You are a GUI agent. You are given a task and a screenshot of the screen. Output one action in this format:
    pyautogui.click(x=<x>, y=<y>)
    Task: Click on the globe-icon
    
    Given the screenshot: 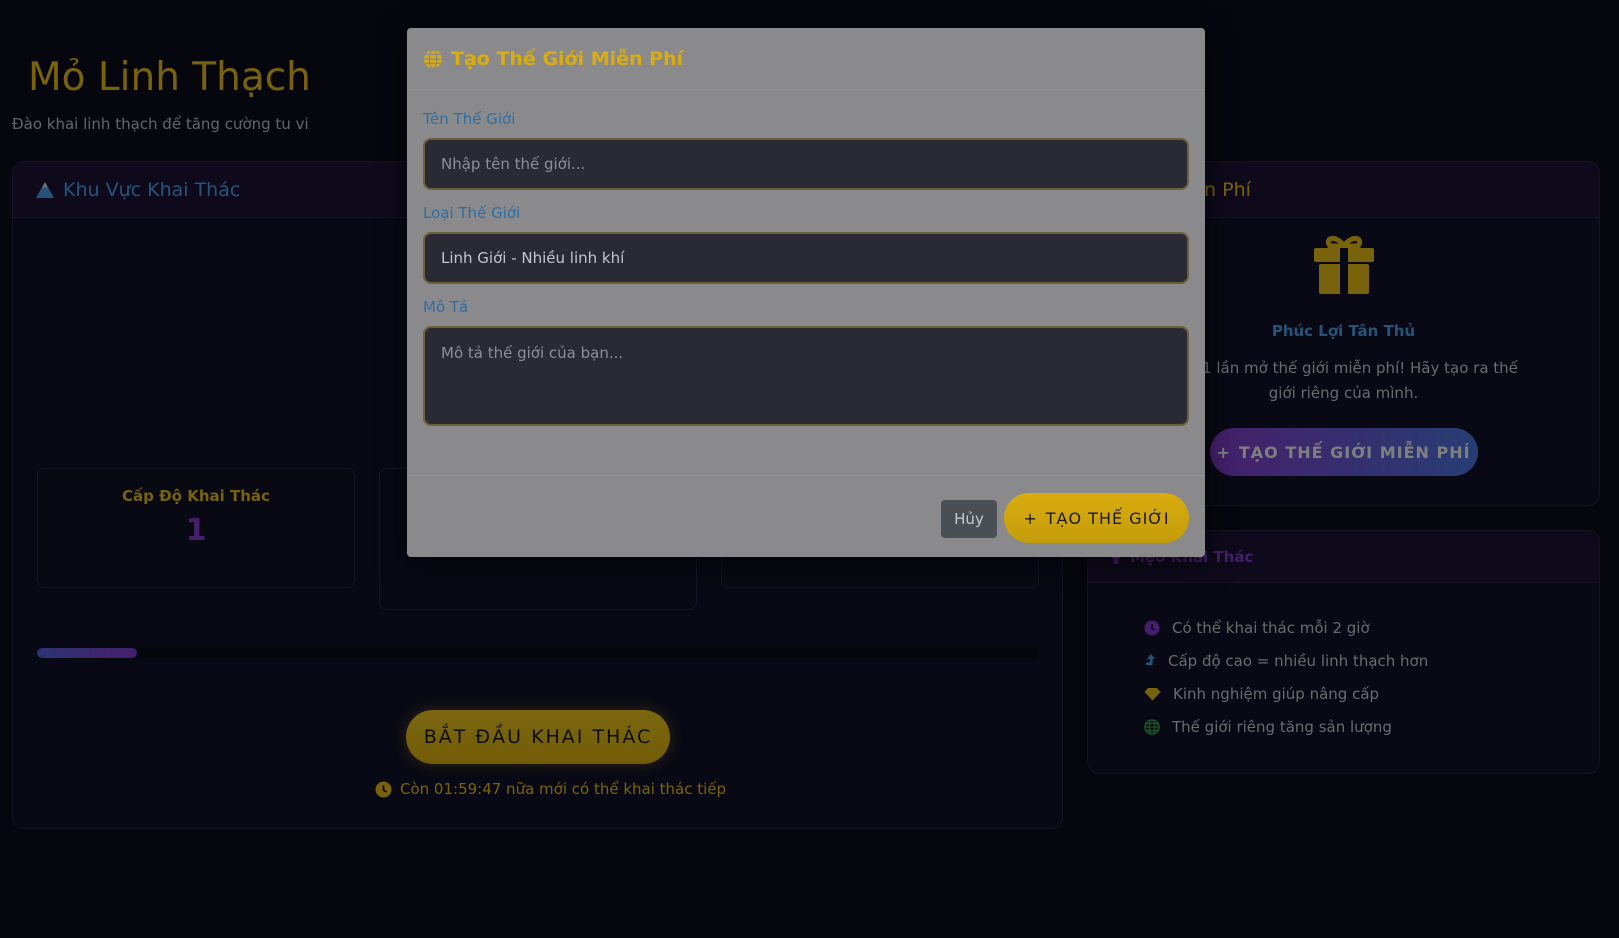 What is the action you would take?
    pyautogui.click(x=433, y=58)
    